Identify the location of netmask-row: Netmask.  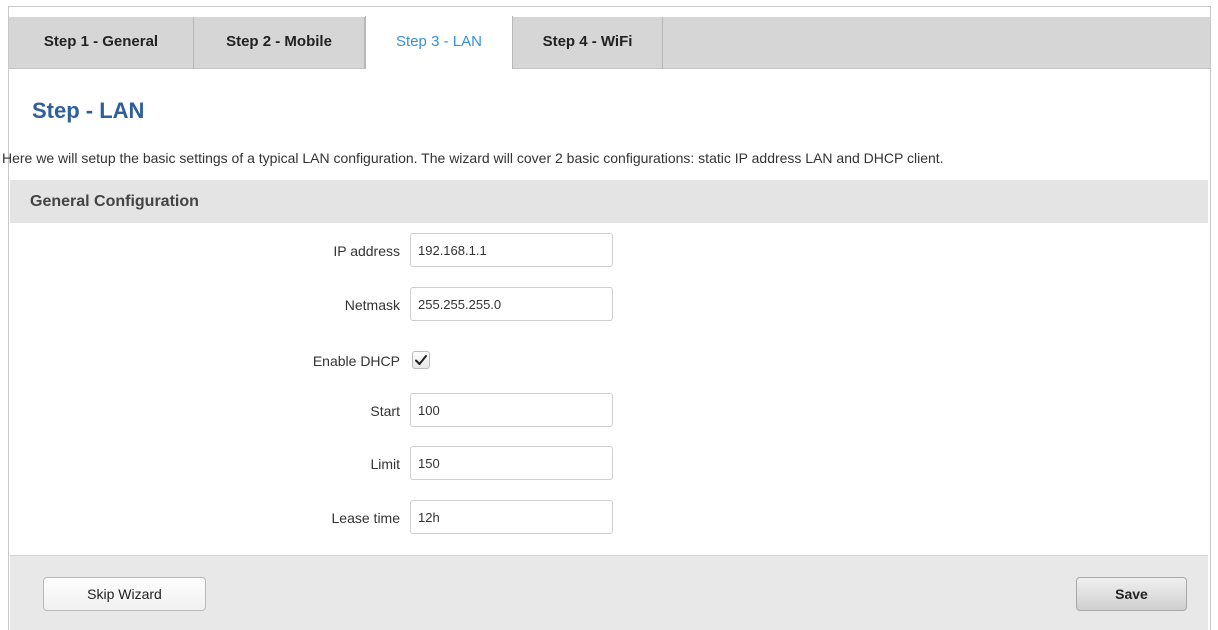
(320, 305).